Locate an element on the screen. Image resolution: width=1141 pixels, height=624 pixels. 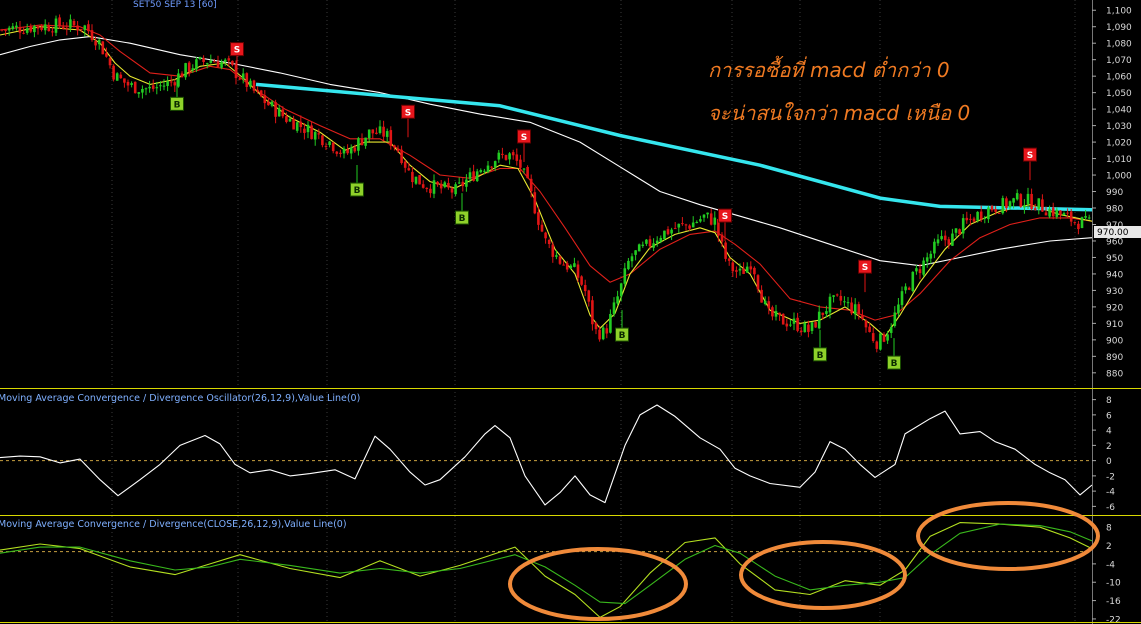
tick-label: 1,000 is located at coordinates (1119, 177).